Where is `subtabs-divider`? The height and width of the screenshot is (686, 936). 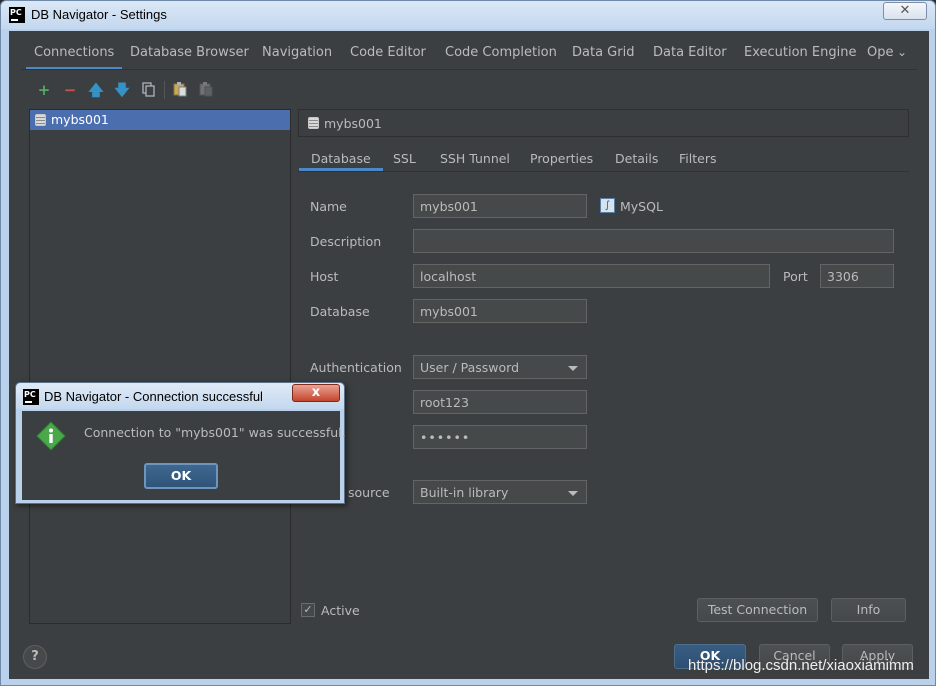 subtabs-divider is located at coordinates (603, 171).